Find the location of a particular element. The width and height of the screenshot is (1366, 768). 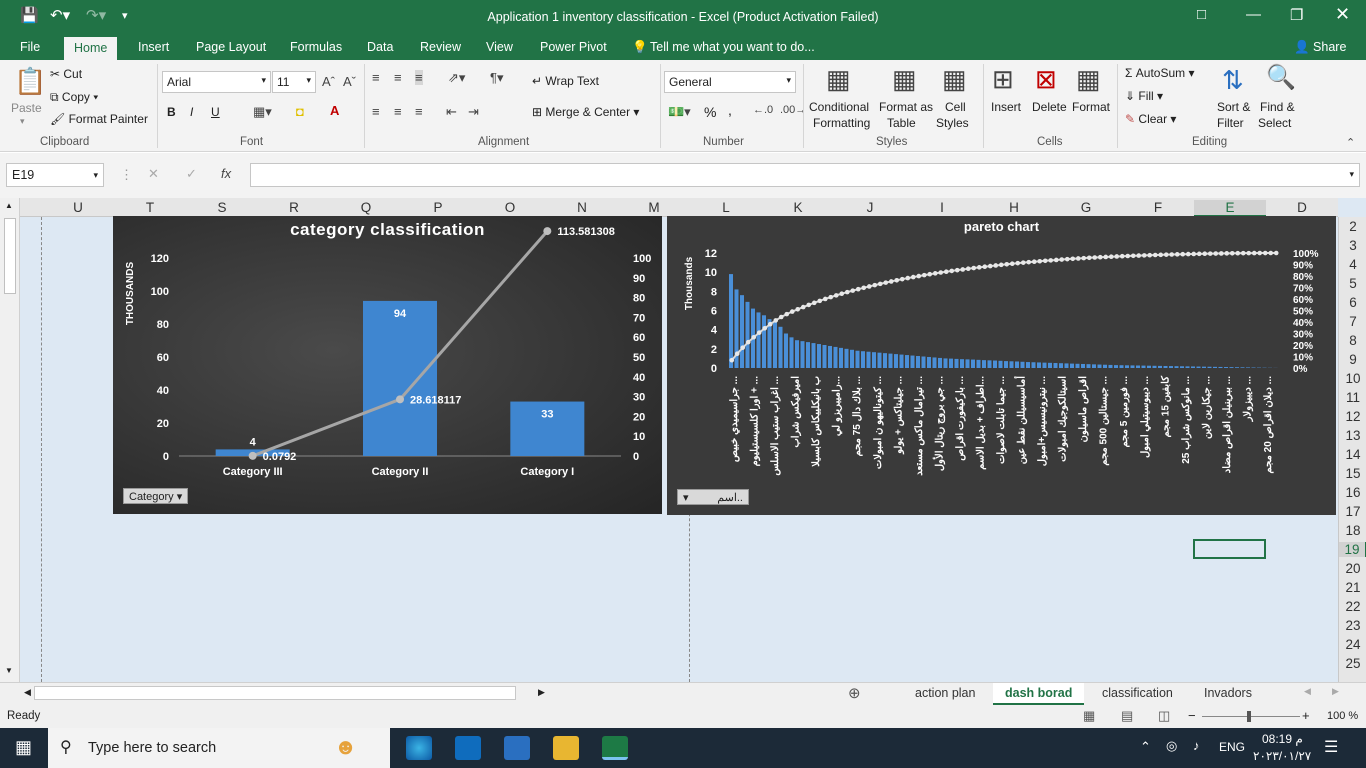

enter-icon: ✓ is located at coordinates (191, 174).